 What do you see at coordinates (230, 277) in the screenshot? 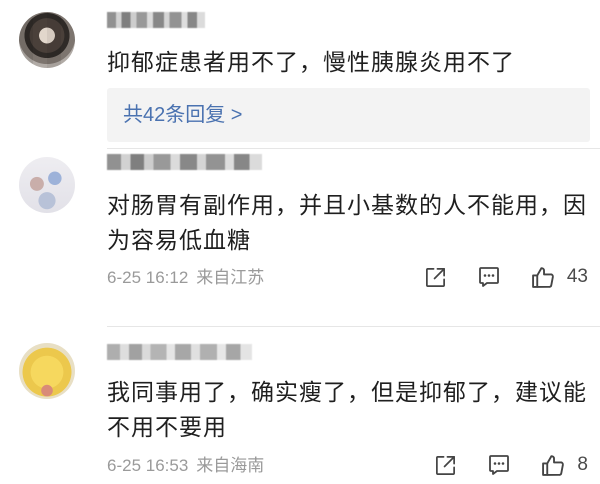
I see `comment-location: 来自江苏` at bounding box center [230, 277].